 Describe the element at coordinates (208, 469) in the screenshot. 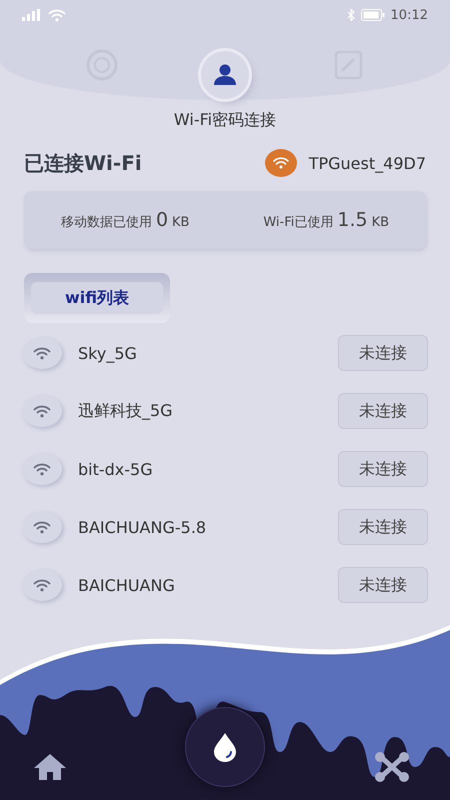

I see `network-name: bit-dx-5G` at that location.